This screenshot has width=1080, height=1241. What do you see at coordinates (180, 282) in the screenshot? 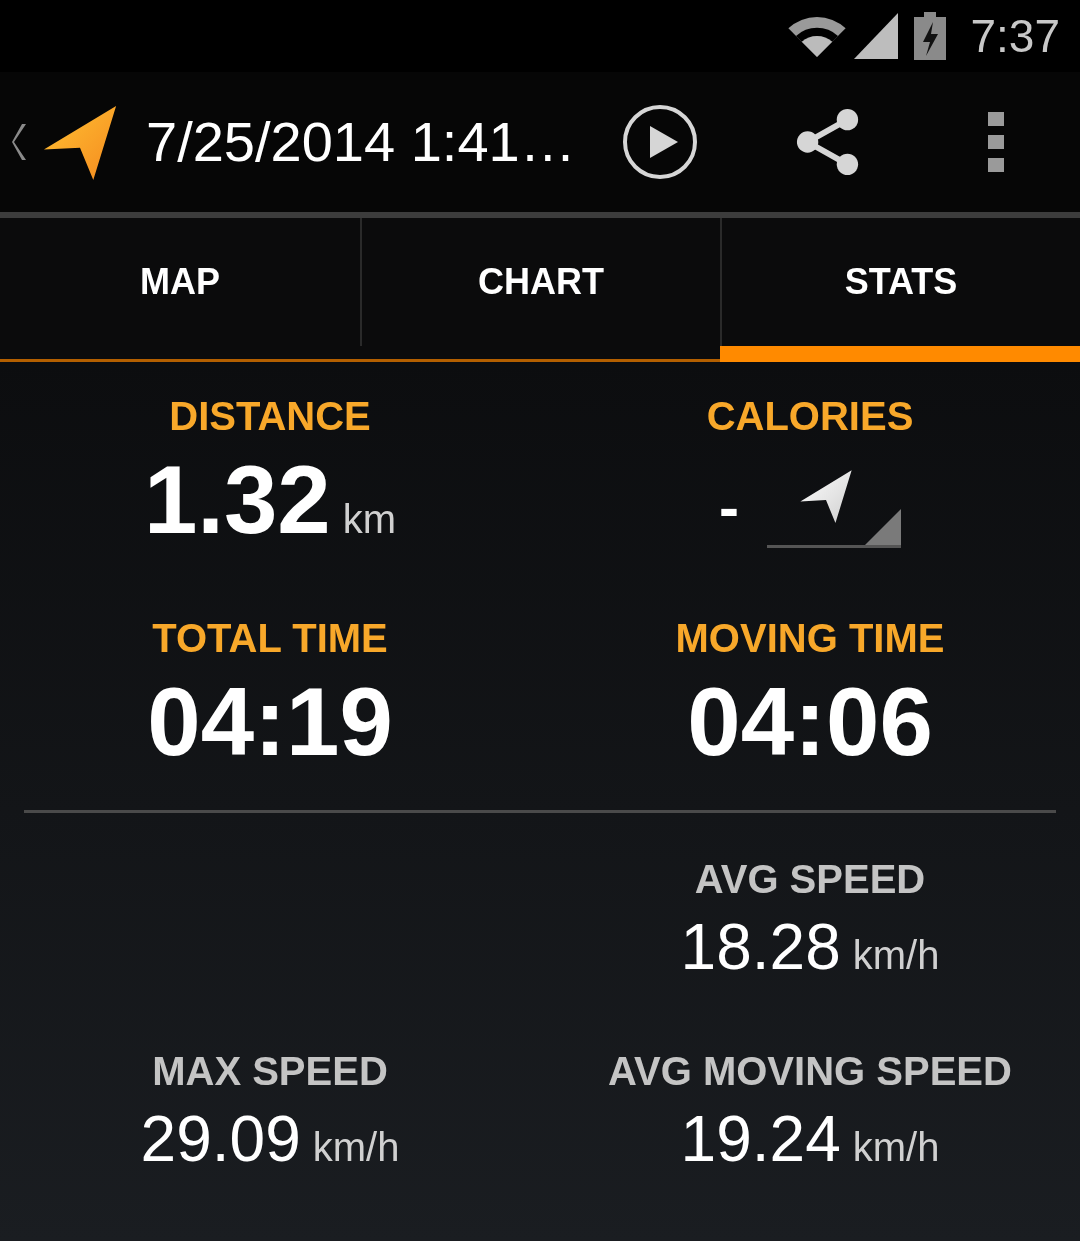
I see `tab: MAP` at bounding box center [180, 282].